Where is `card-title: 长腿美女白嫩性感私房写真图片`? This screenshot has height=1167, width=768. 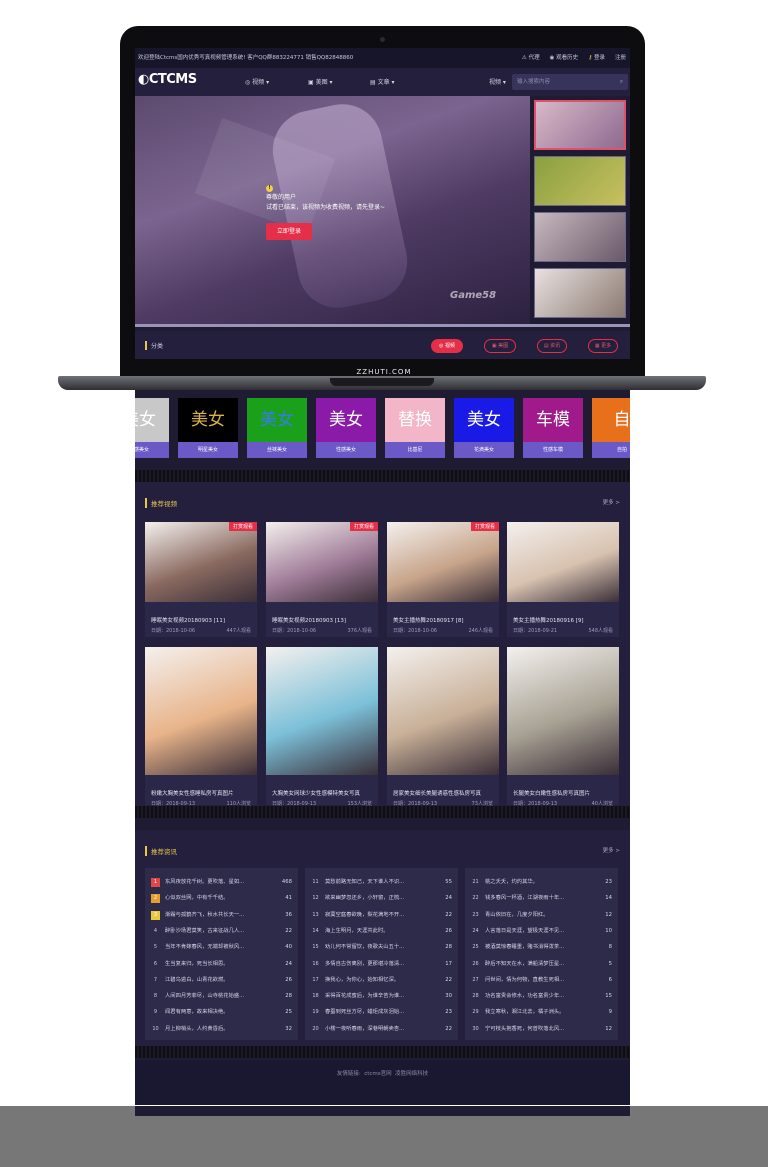
card-title: 长腿美女白嫩性感私房写真图片 is located at coordinates (564, 793).